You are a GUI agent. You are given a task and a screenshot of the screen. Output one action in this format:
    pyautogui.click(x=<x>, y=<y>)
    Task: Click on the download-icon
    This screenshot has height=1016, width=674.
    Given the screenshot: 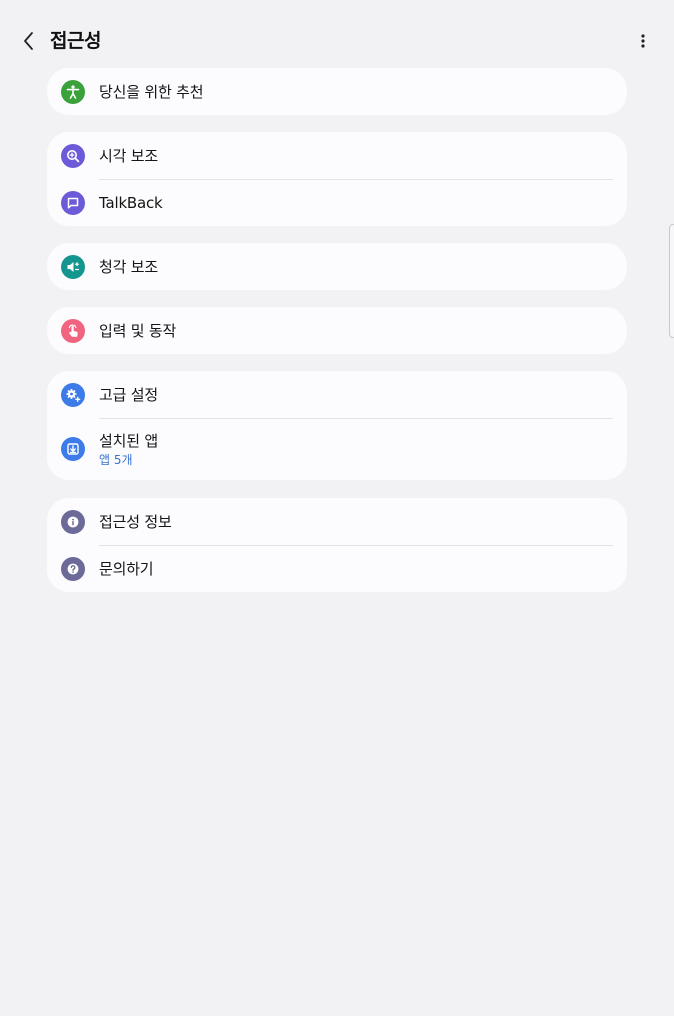 What is the action you would take?
    pyautogui.click(x=73, y=449)
    